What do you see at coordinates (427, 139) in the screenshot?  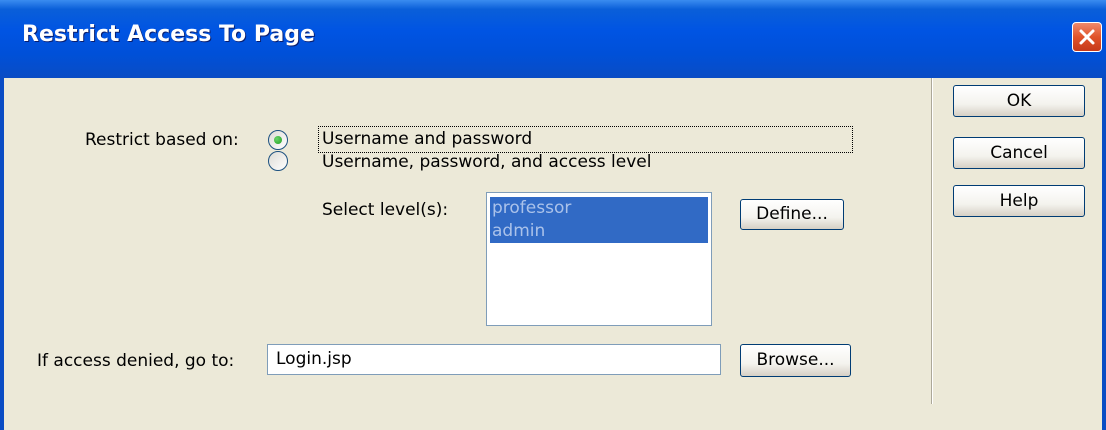 I see `option-username-password-label: Username and password` at bounding box center [427, 139].